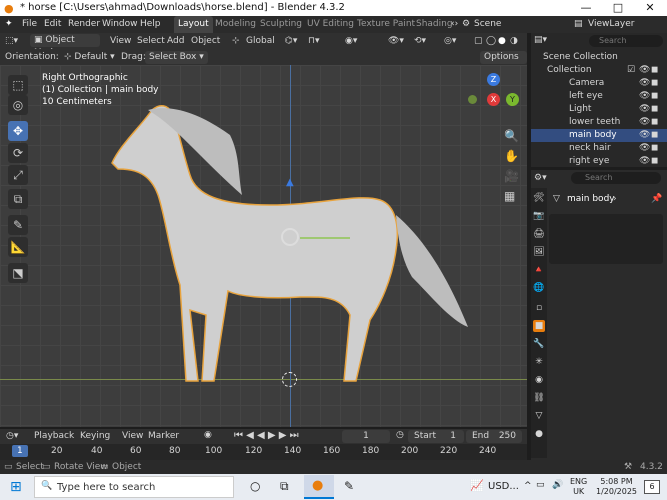 This screenshot has height=500, width=667. I want to click on menu-file: File, so click(29, 24).